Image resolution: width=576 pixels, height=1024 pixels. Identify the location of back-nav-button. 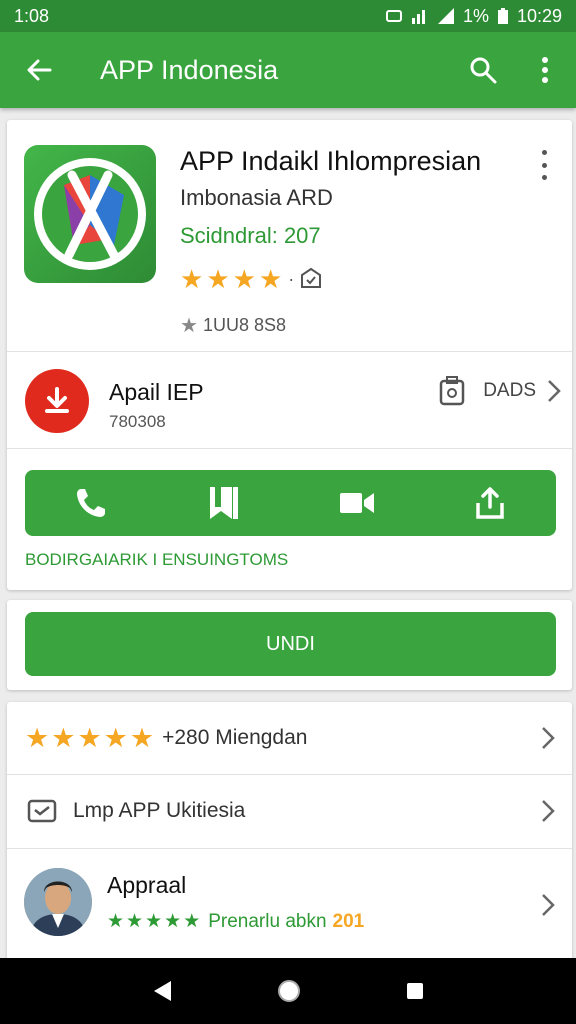
(162, 991).